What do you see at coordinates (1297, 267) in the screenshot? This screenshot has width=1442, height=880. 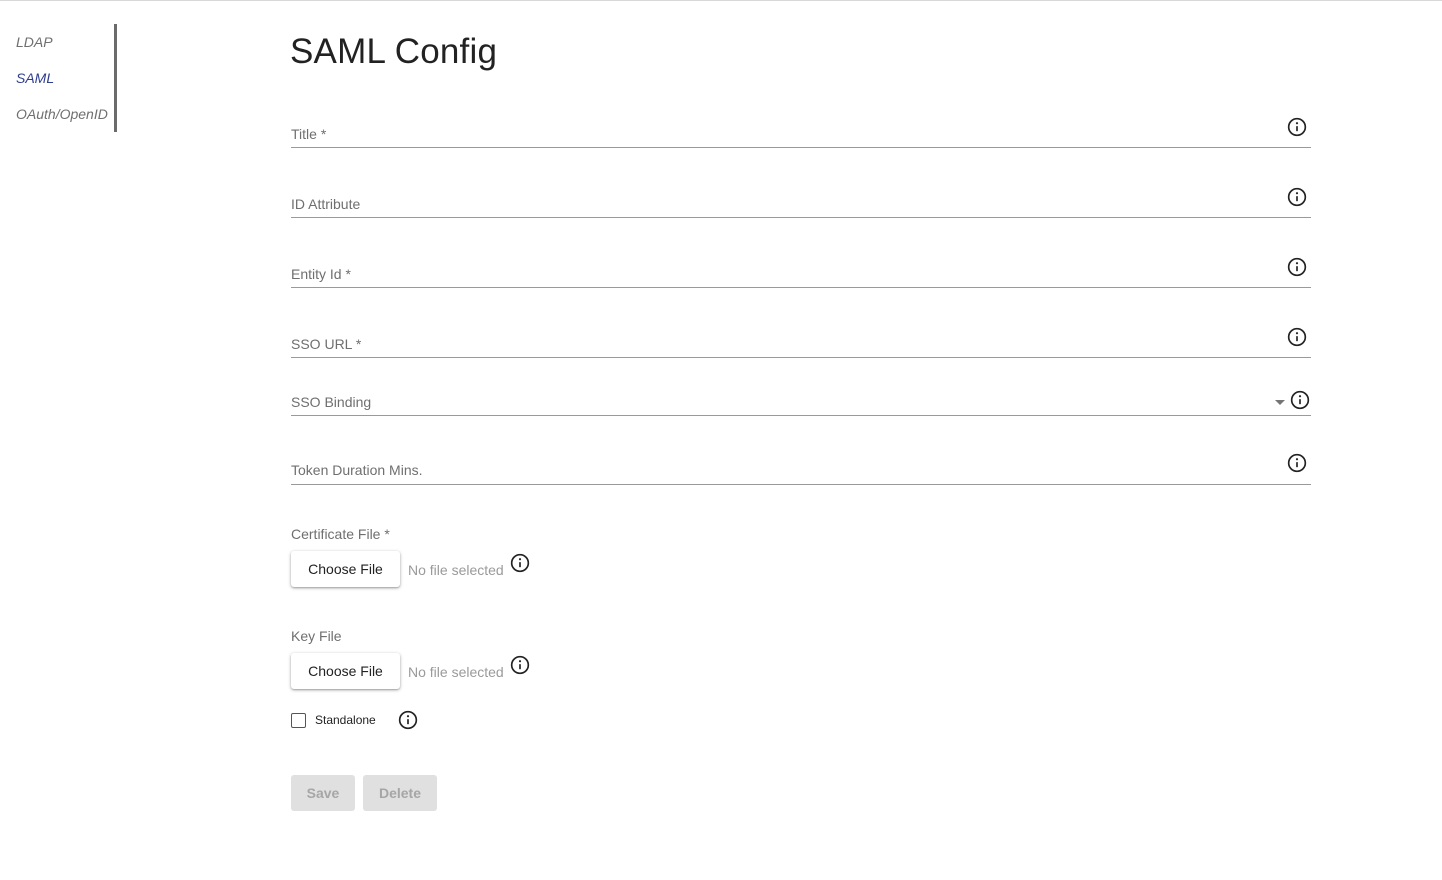 I see `entity-id-info-icon` at bounding box center [1297, 267].